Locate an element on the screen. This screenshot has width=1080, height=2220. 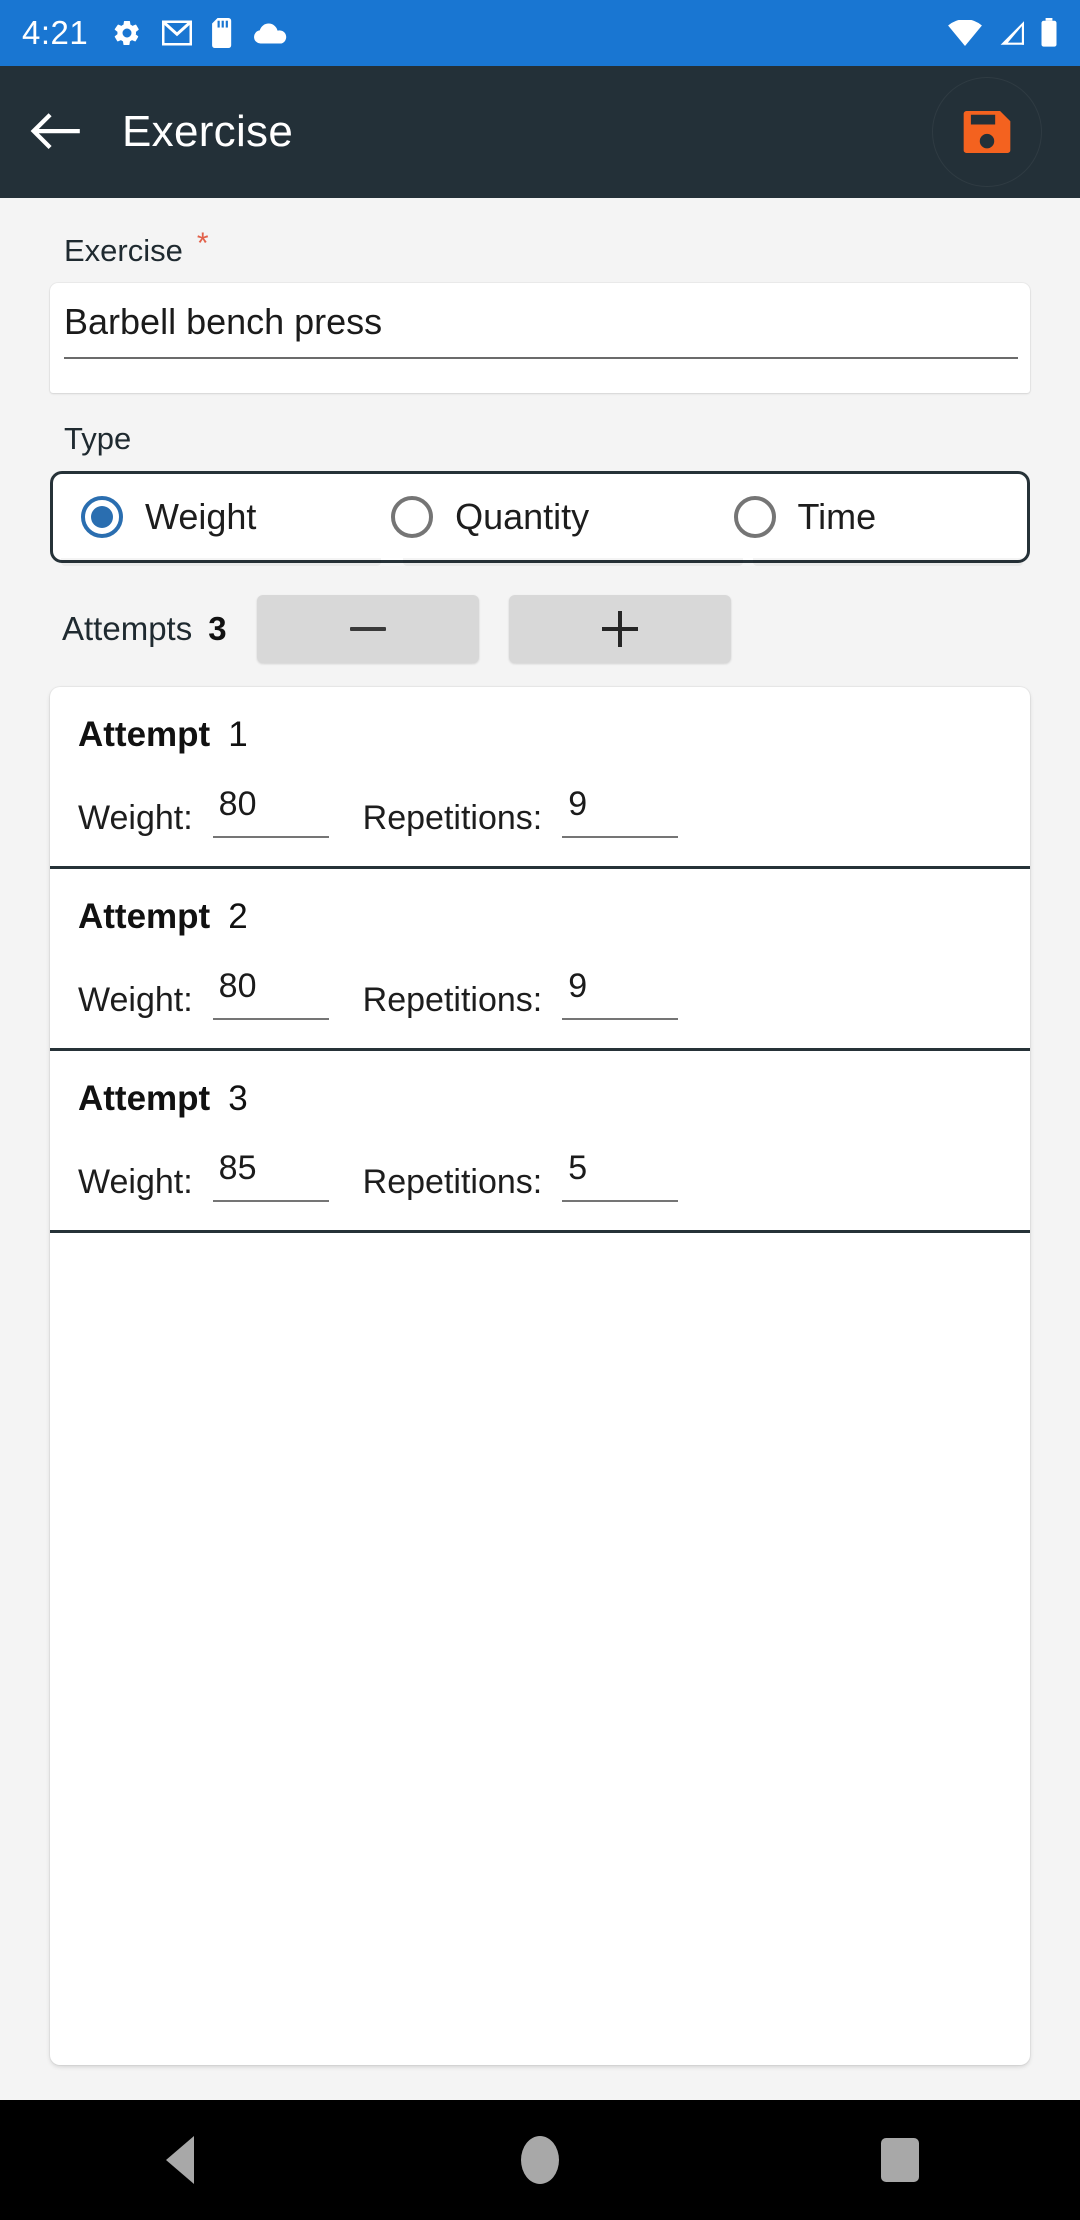
status-bar-clock: 4:21 is located at coordinates (55, 32).